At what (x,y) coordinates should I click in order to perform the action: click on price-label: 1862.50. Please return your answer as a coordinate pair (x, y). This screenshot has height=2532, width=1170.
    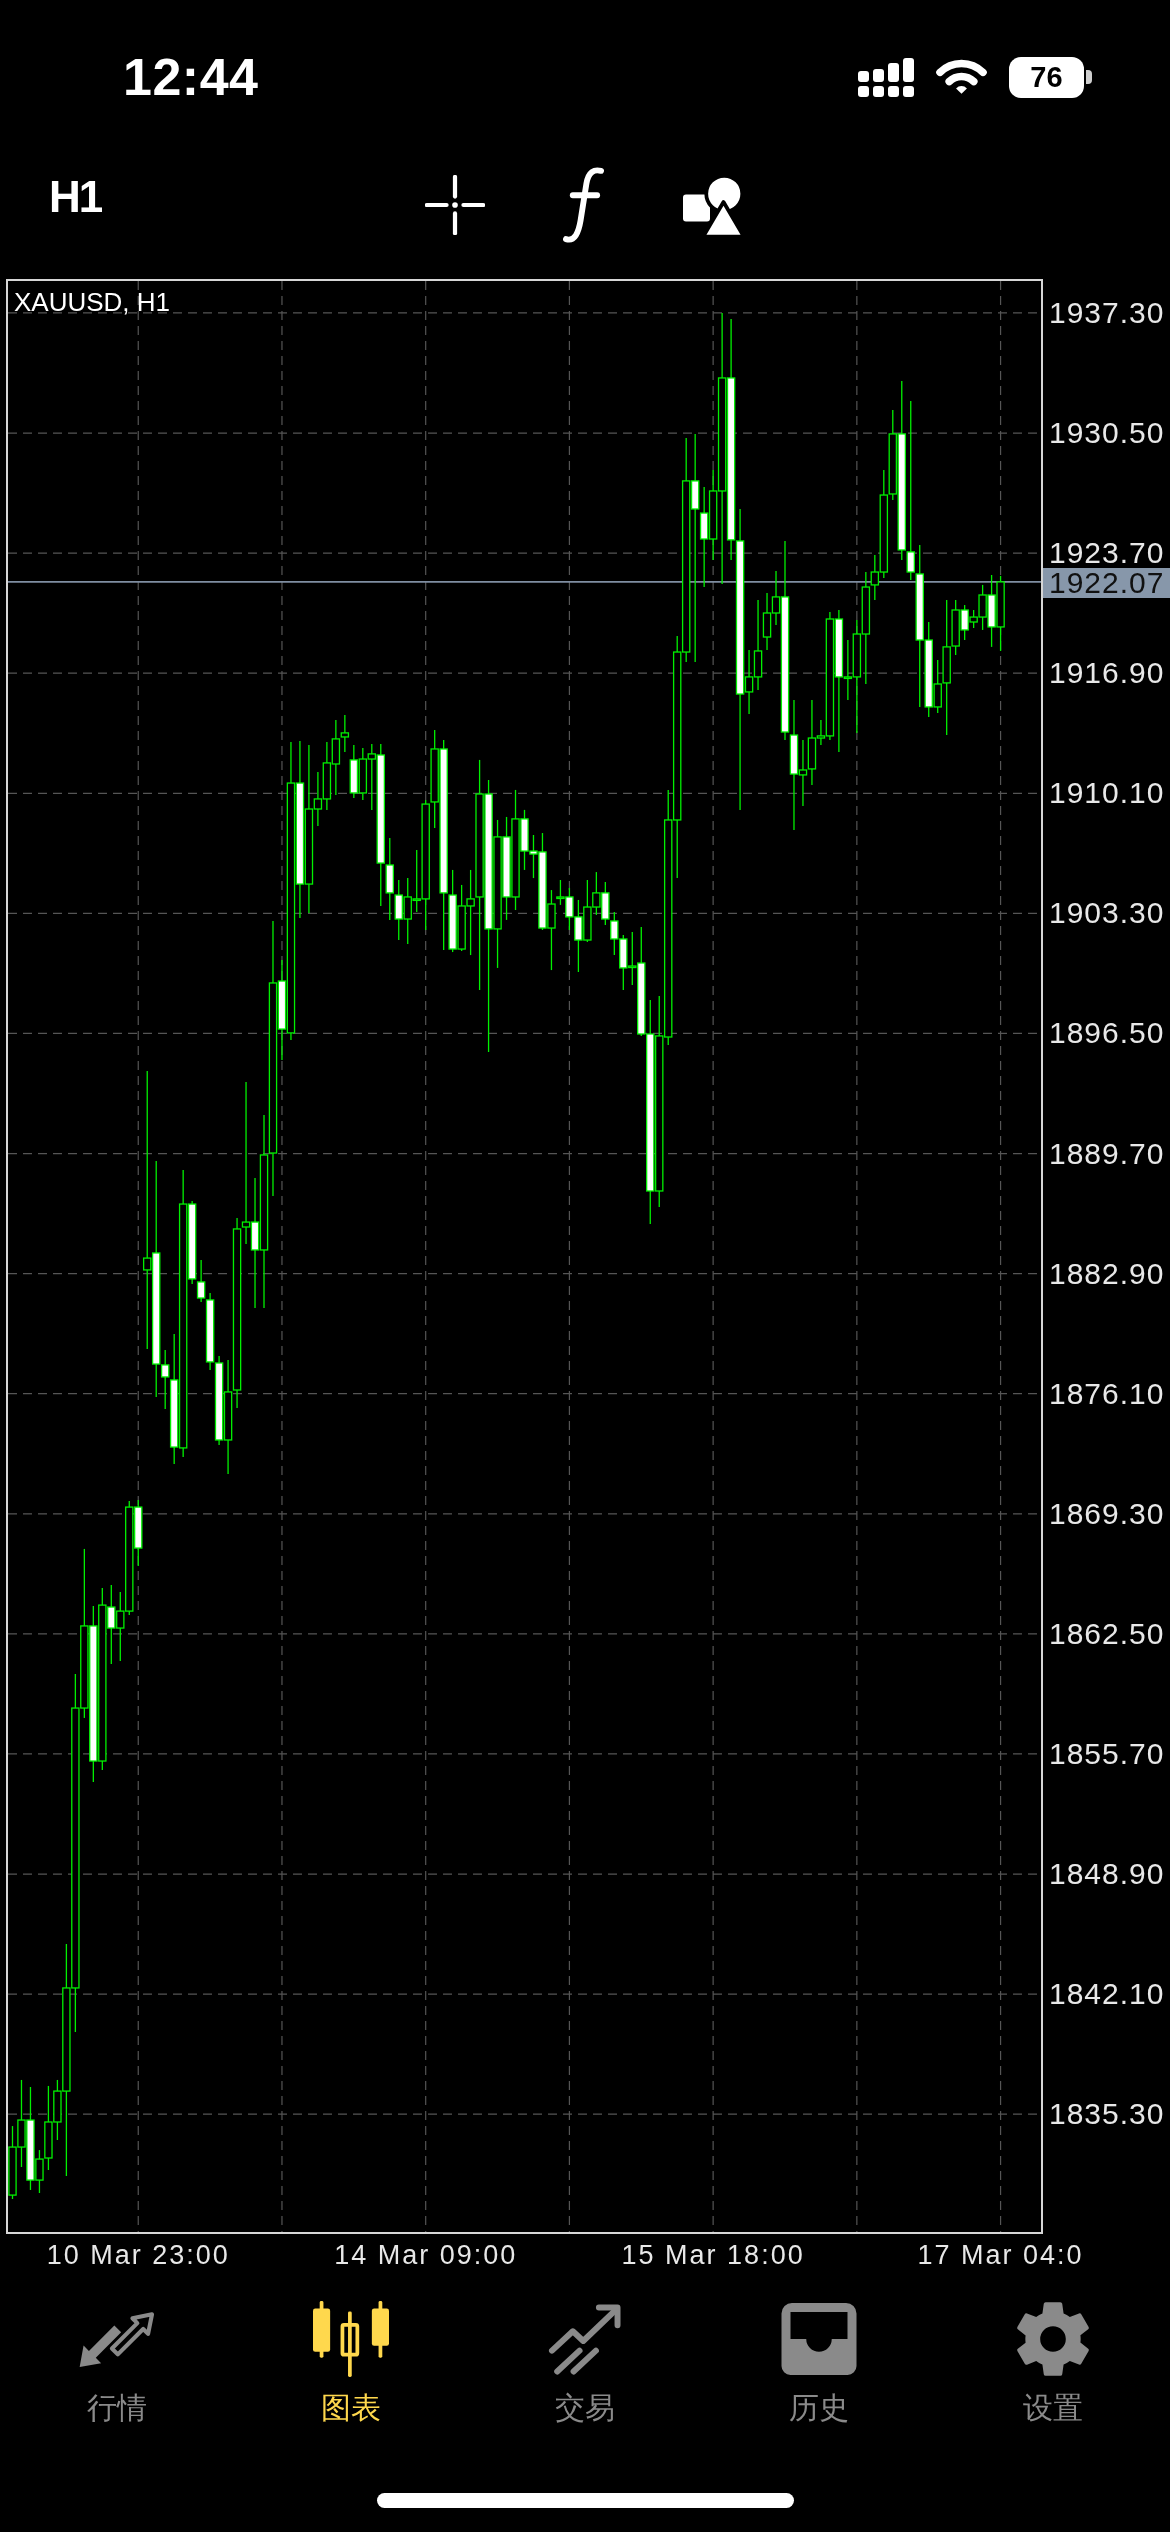
    Looking at the image, I should click on (1107, 1633).